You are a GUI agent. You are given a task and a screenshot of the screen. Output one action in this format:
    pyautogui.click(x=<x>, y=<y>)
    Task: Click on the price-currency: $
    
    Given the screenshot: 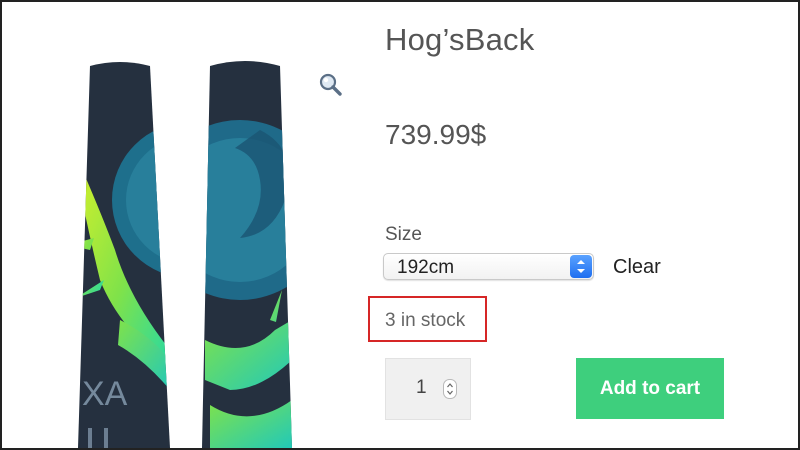 What is the action you would take?
    pyautogui.click(x=478, y=134)
    